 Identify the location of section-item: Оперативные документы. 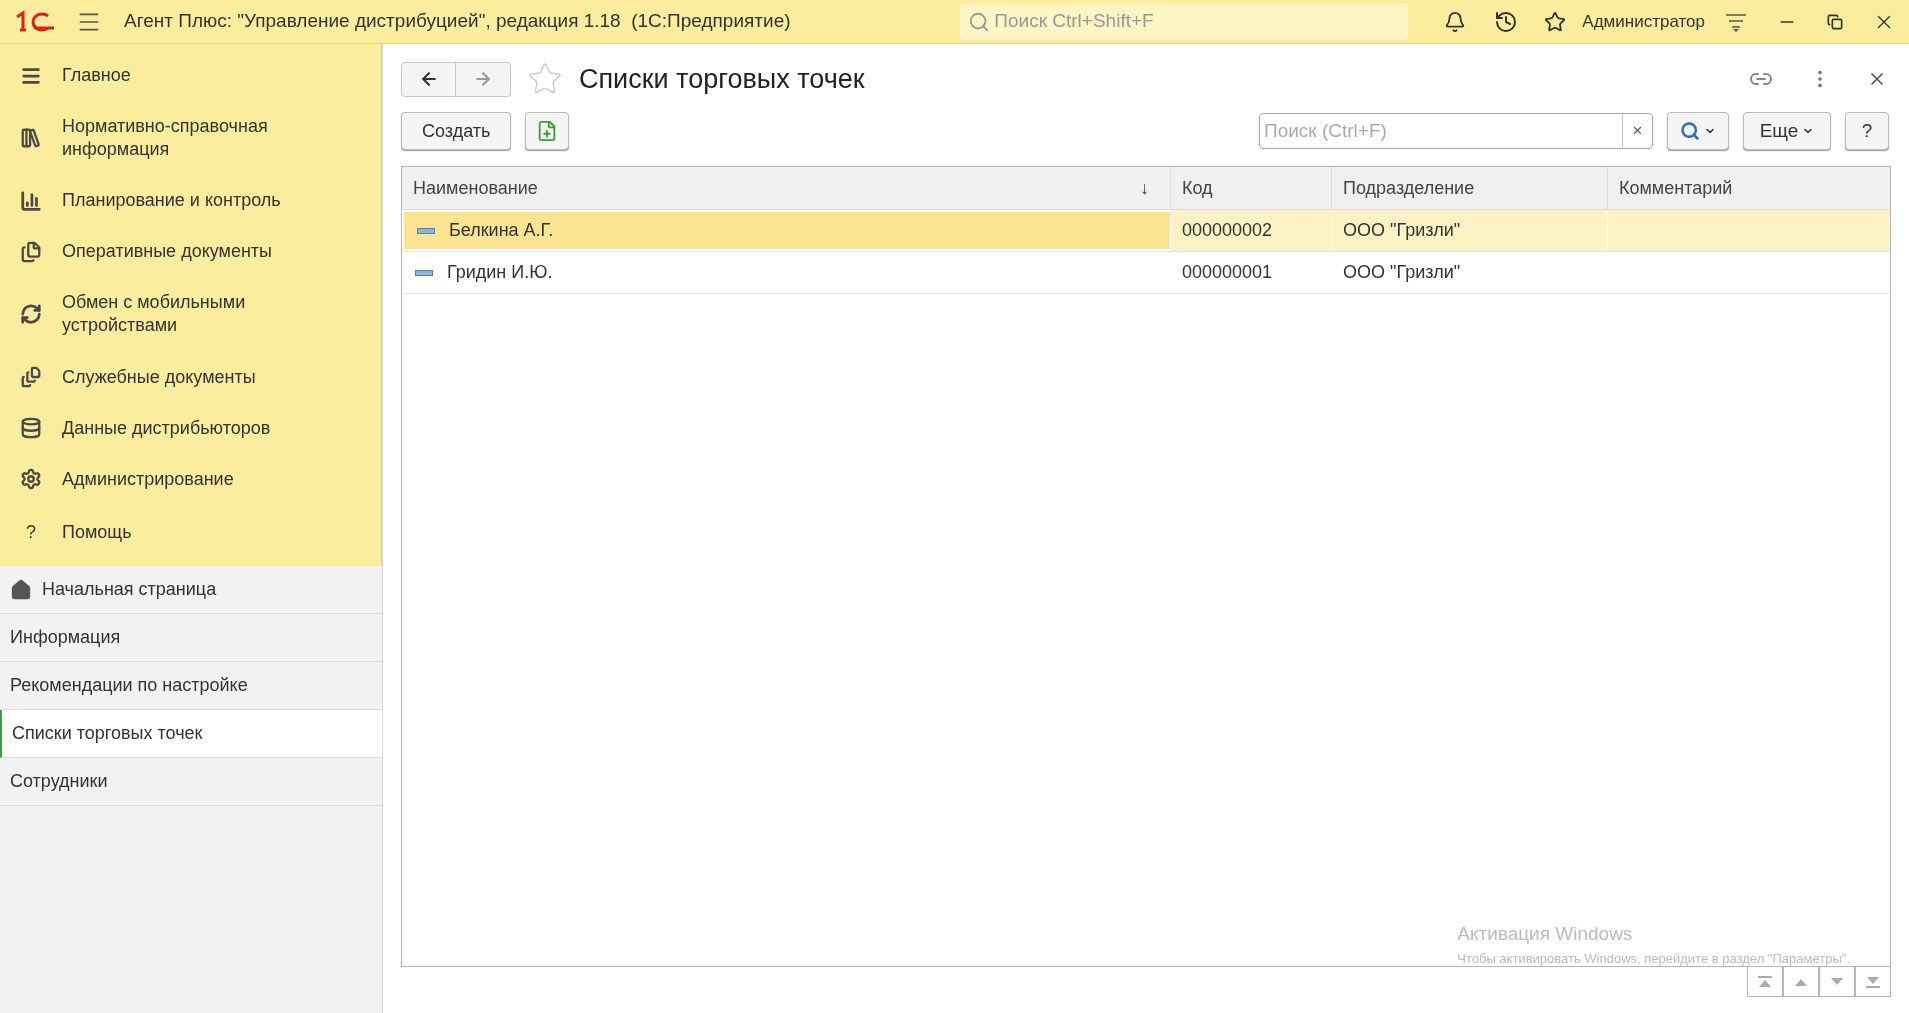
(190, 252).